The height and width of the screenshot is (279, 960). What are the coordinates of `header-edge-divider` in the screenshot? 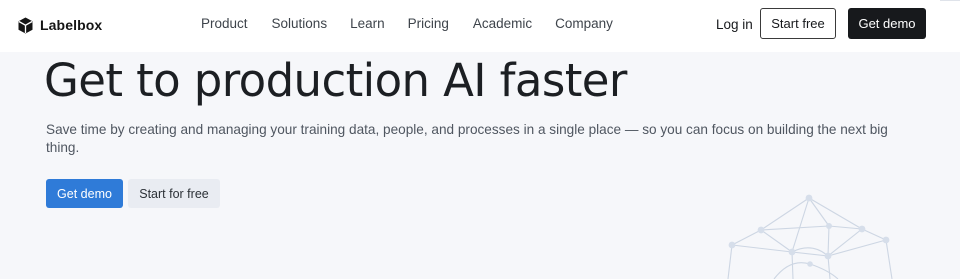 It's located at (950, 0).